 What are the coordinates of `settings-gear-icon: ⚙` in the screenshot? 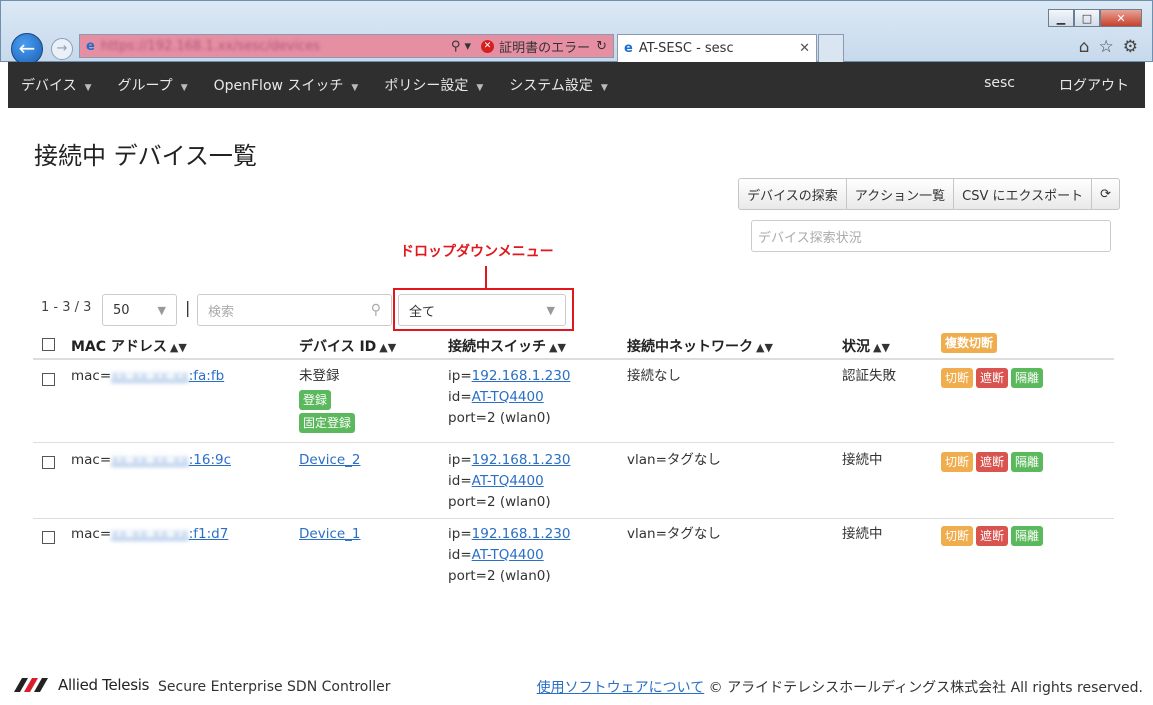 It's located at (1130, 47).